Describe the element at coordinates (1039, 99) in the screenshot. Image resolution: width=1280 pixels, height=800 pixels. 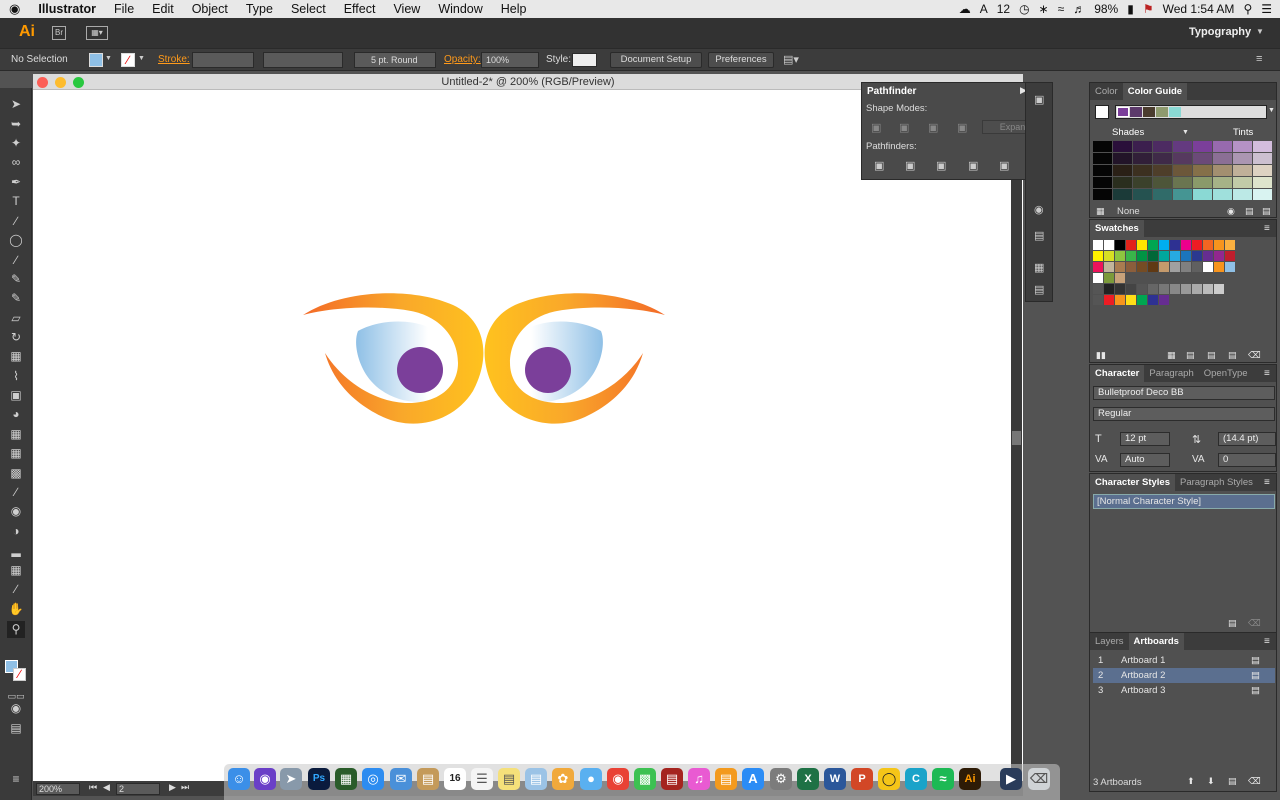
I see `panel-strip-icon-1: ▣` at that location.